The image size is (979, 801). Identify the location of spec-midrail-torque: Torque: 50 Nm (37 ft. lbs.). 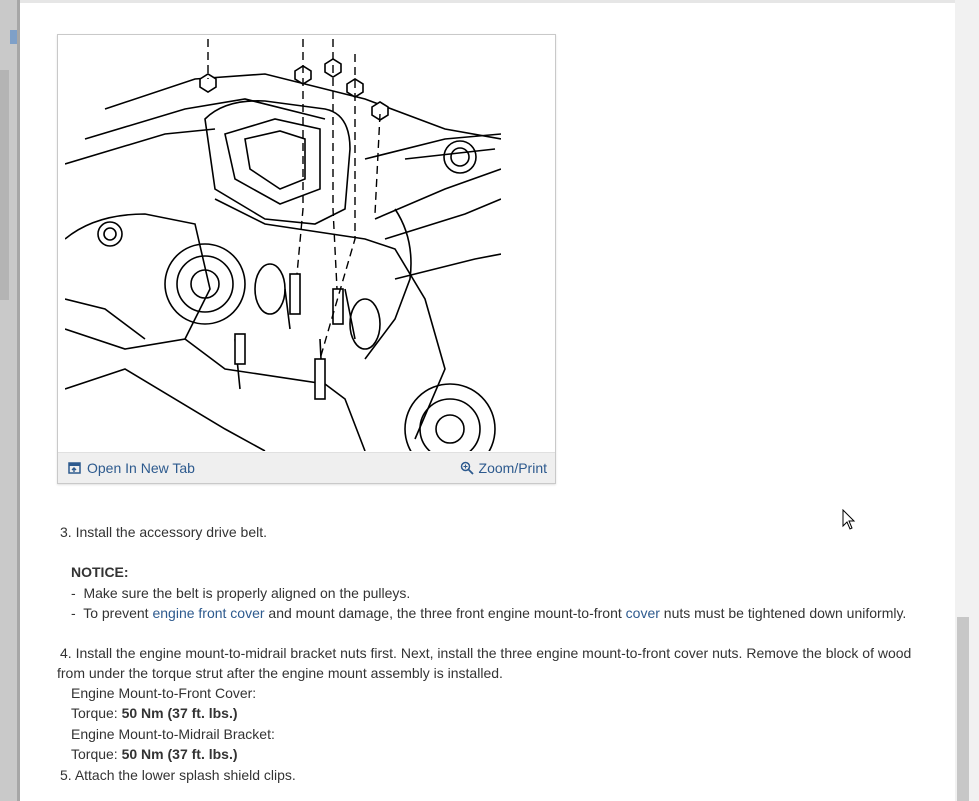
(154, 754).